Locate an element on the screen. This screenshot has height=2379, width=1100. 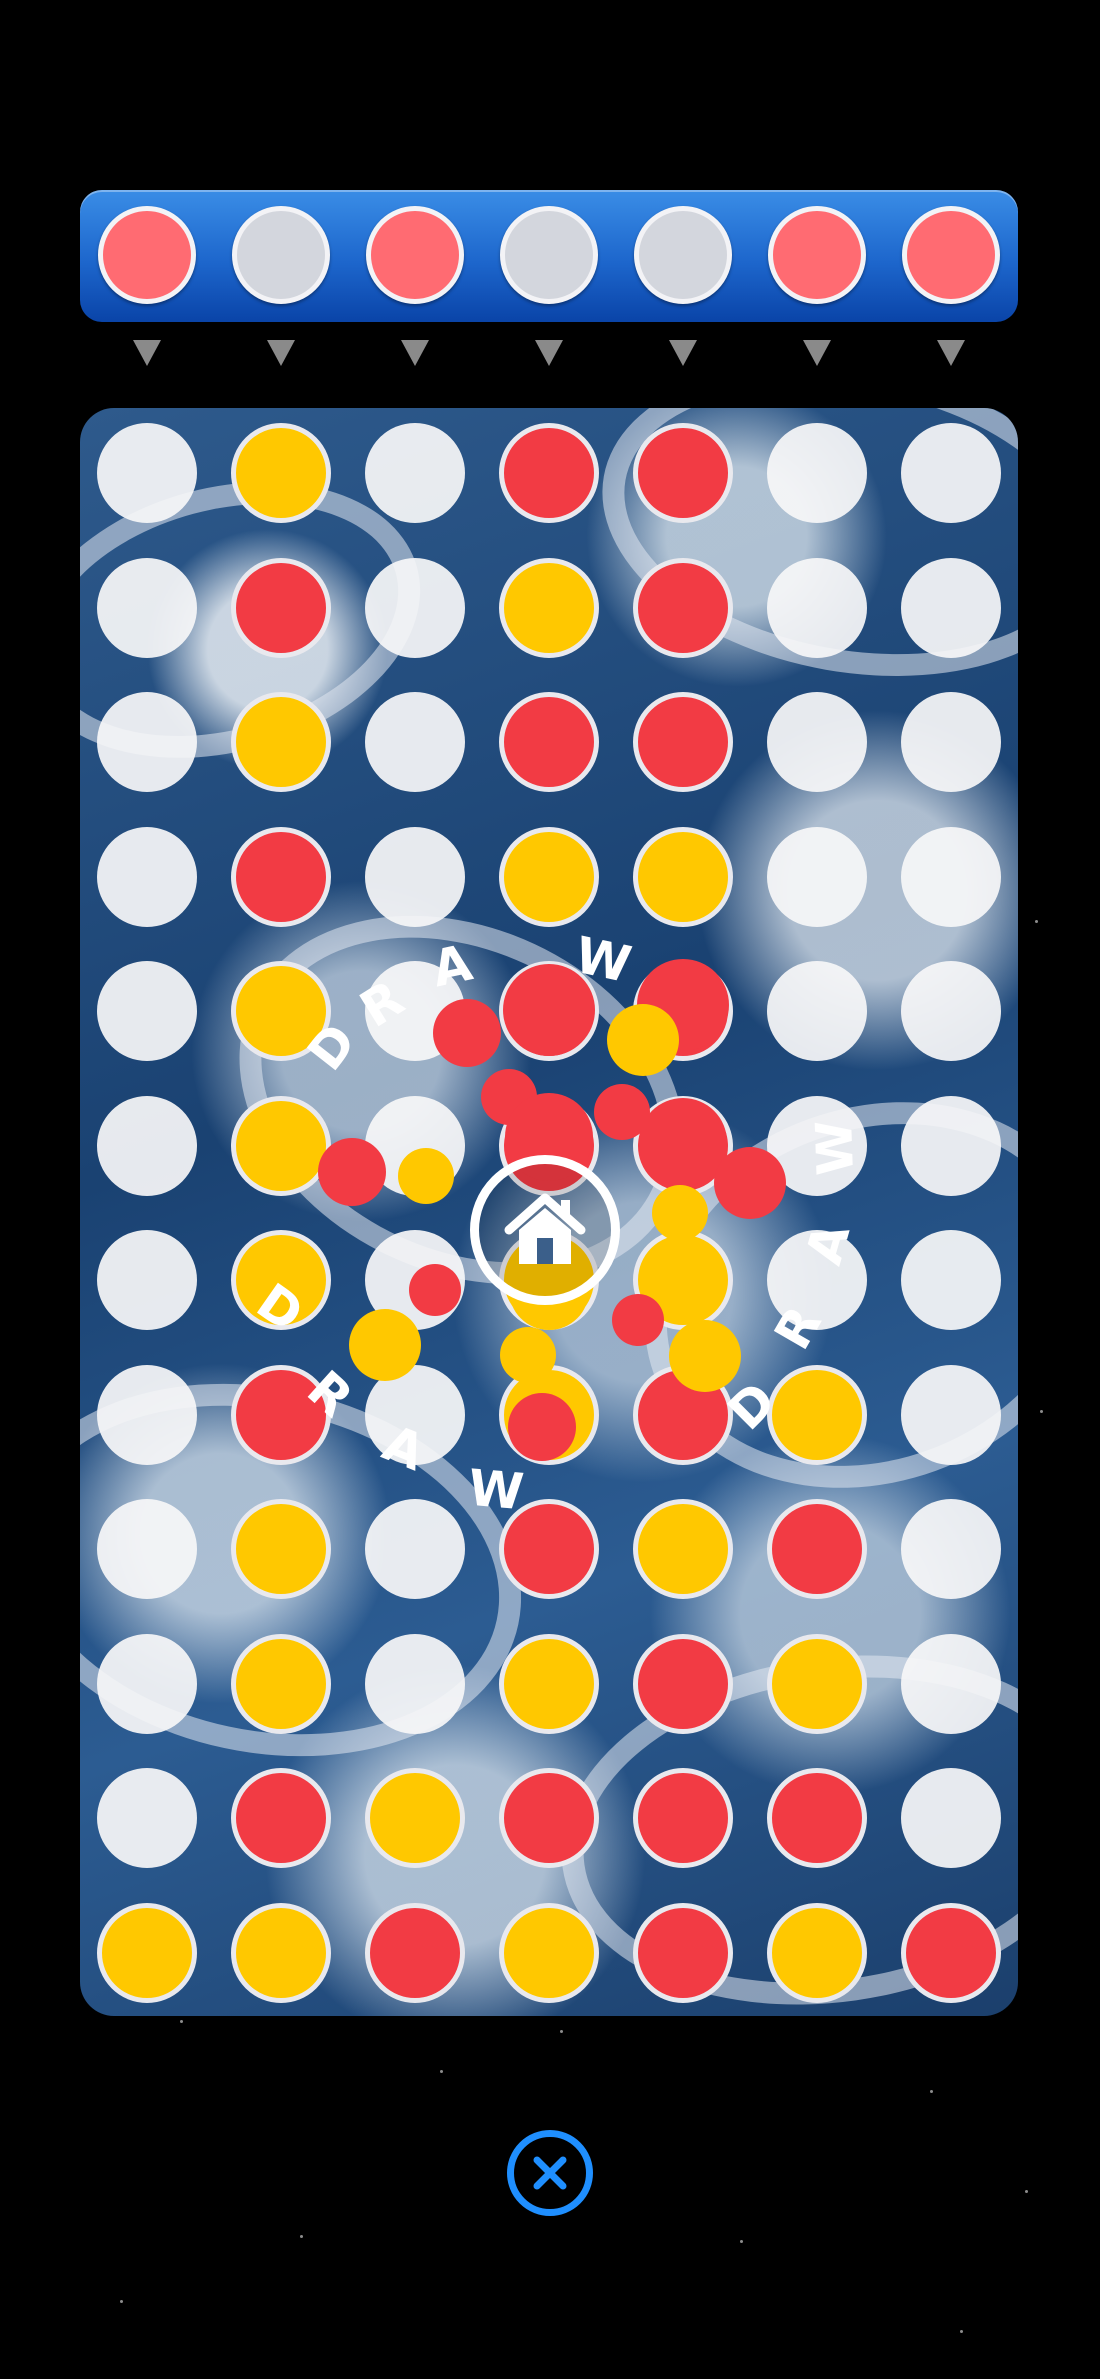
cell-r9-c7 is located at coordinates (951, 1549).